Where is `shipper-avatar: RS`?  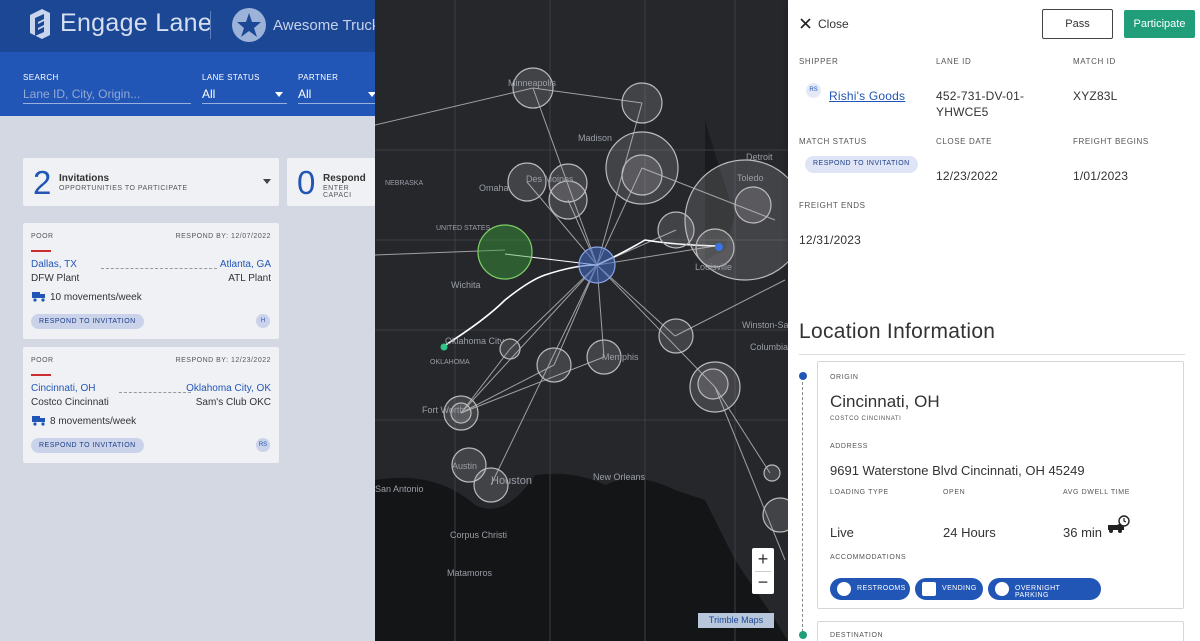 shipper-avatar: RS is located at coordinates (813, 90).